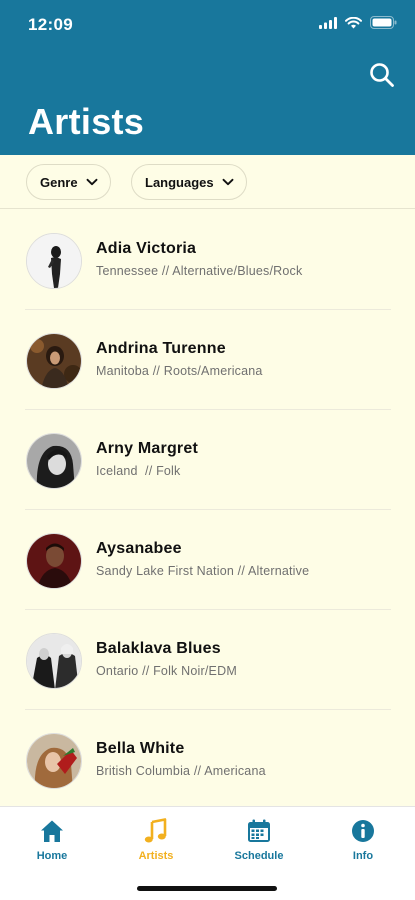 The width and height of the screenshot is (415, 900). Describe the element at coordinates (353, 22) in the screenshot. I see `wifi-icon` at that location.